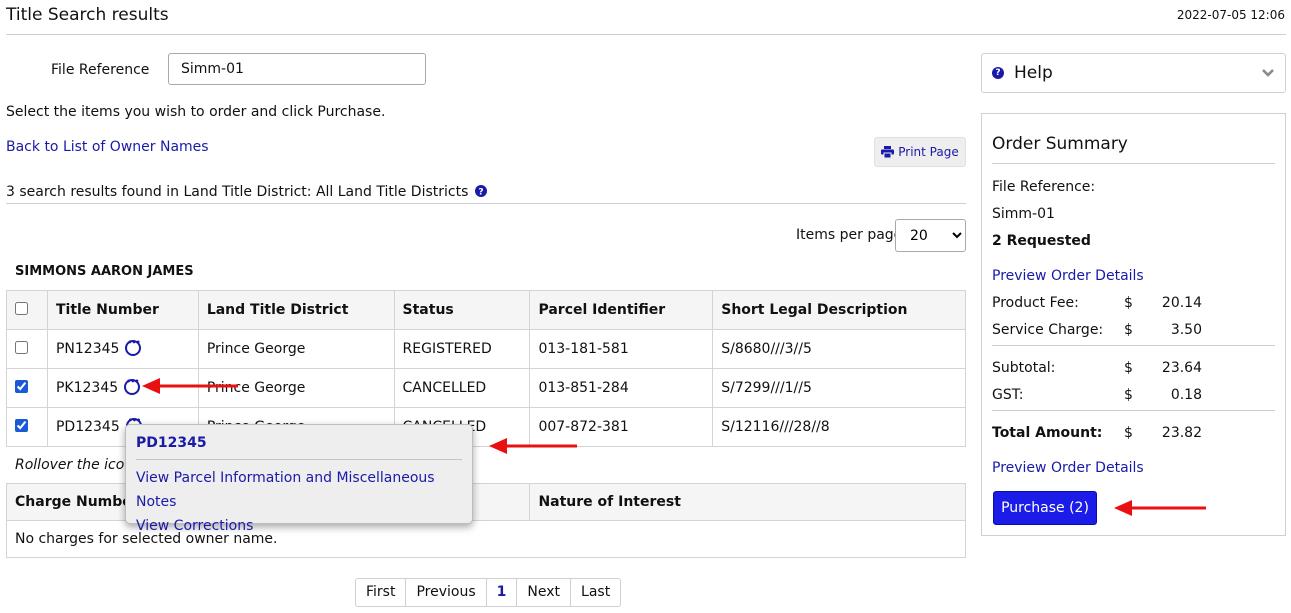 Image resolution: width=1291 pixels, height=613 pixels. I want to click on help-circle-icon: ?, so click(480, 191).